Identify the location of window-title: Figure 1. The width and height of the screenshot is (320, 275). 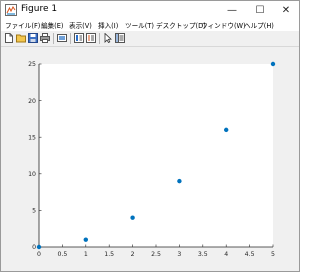
(39, 9).